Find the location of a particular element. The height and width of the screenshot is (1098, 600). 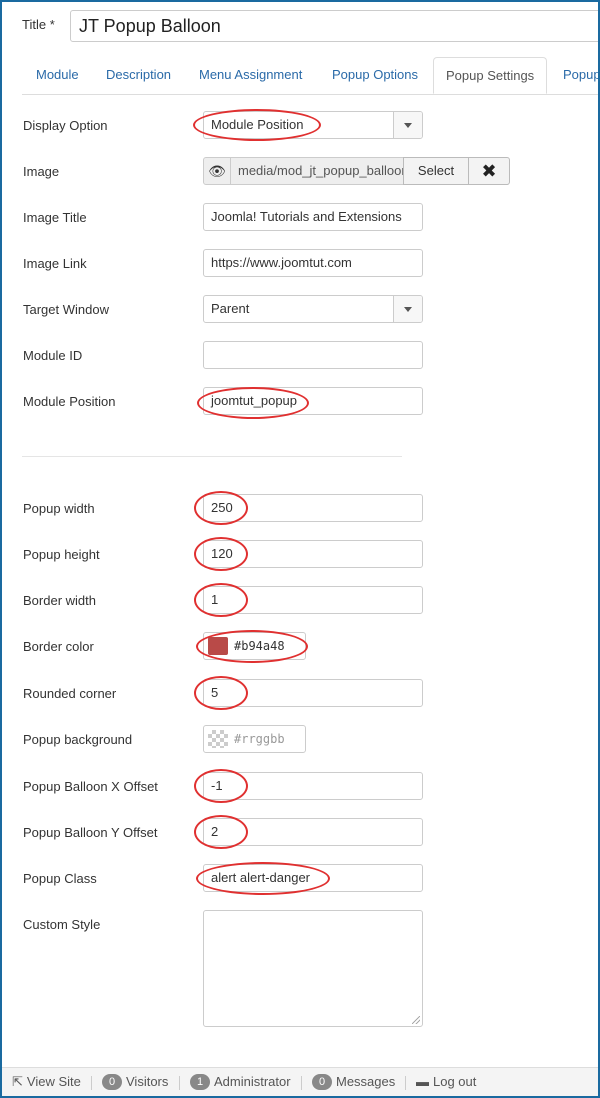

popup-height-label: Popup height is located at coordinates (61, 554).